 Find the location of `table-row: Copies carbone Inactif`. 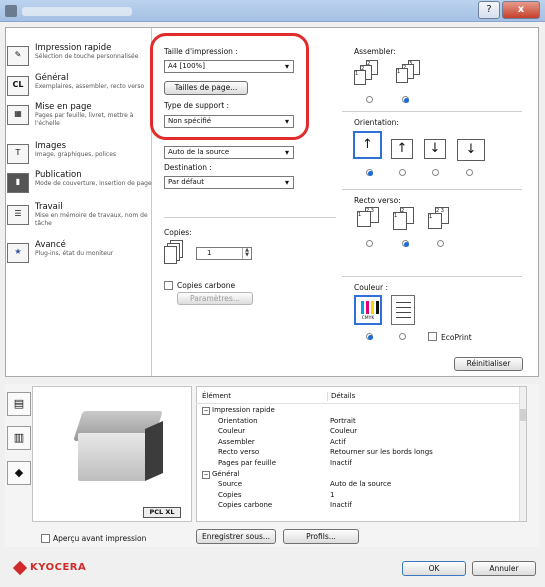

table-row: Copies carbone Inactif is located at coordinates (358, 505).